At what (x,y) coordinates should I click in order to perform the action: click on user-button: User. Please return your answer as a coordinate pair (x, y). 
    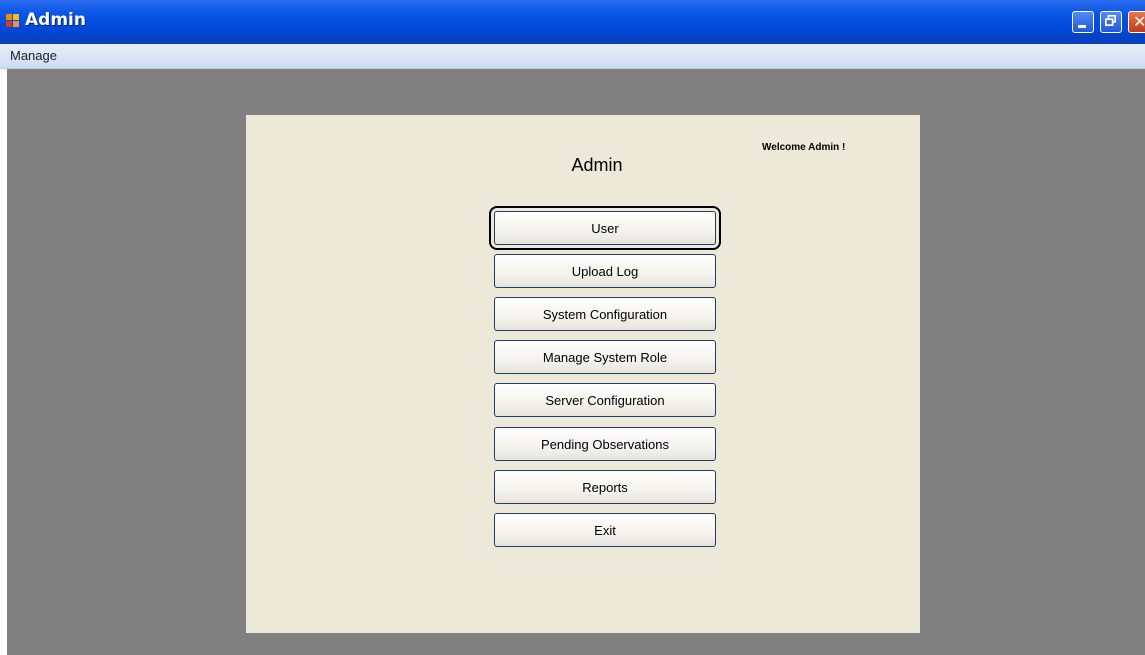
    Looking at the image, I should click on (605, 228).